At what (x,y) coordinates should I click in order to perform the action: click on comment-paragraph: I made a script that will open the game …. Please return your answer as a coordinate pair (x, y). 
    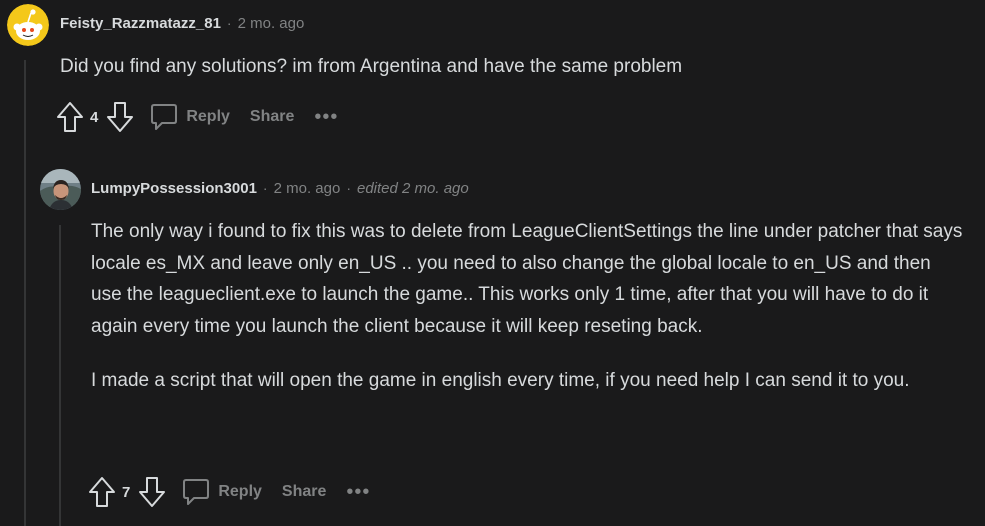
    Looking at the image, I should click on (500, 380).